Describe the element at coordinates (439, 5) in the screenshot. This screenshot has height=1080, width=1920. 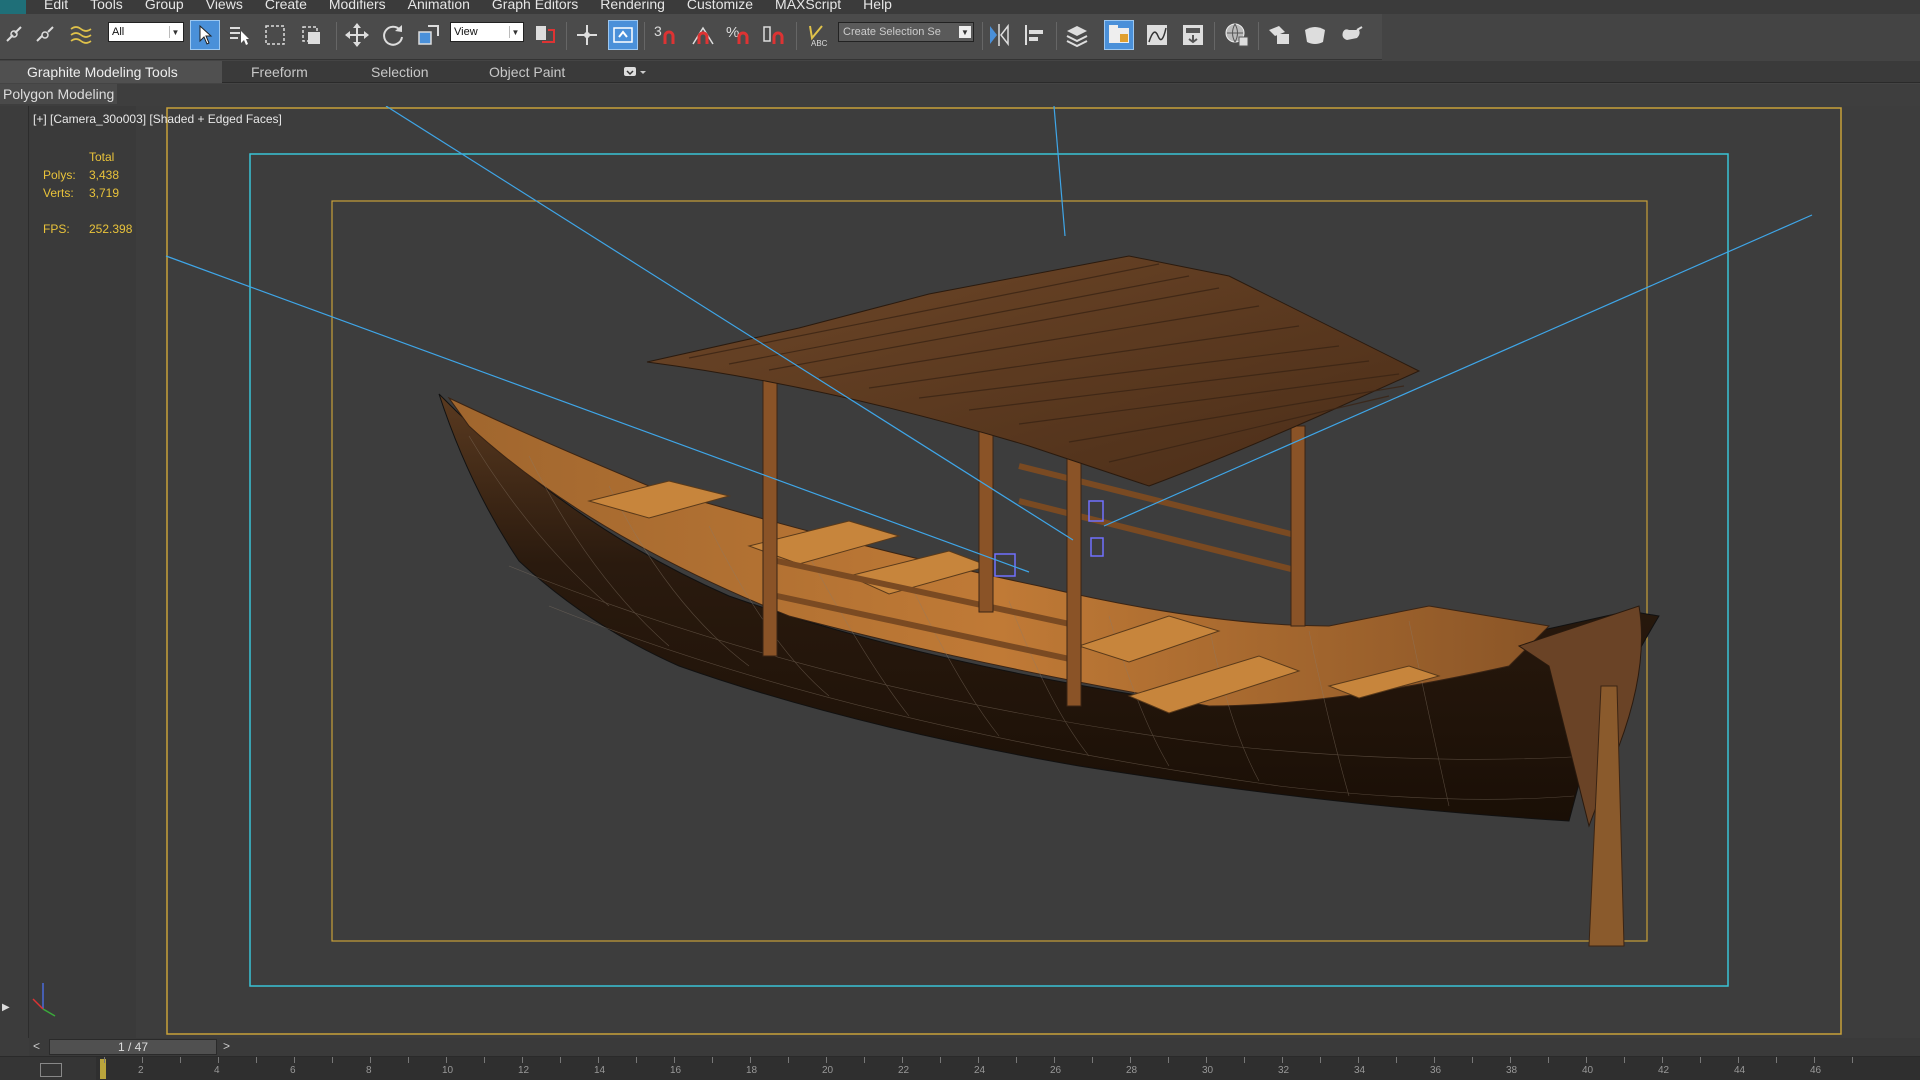
I see `menu-animation: Animation` at that location.